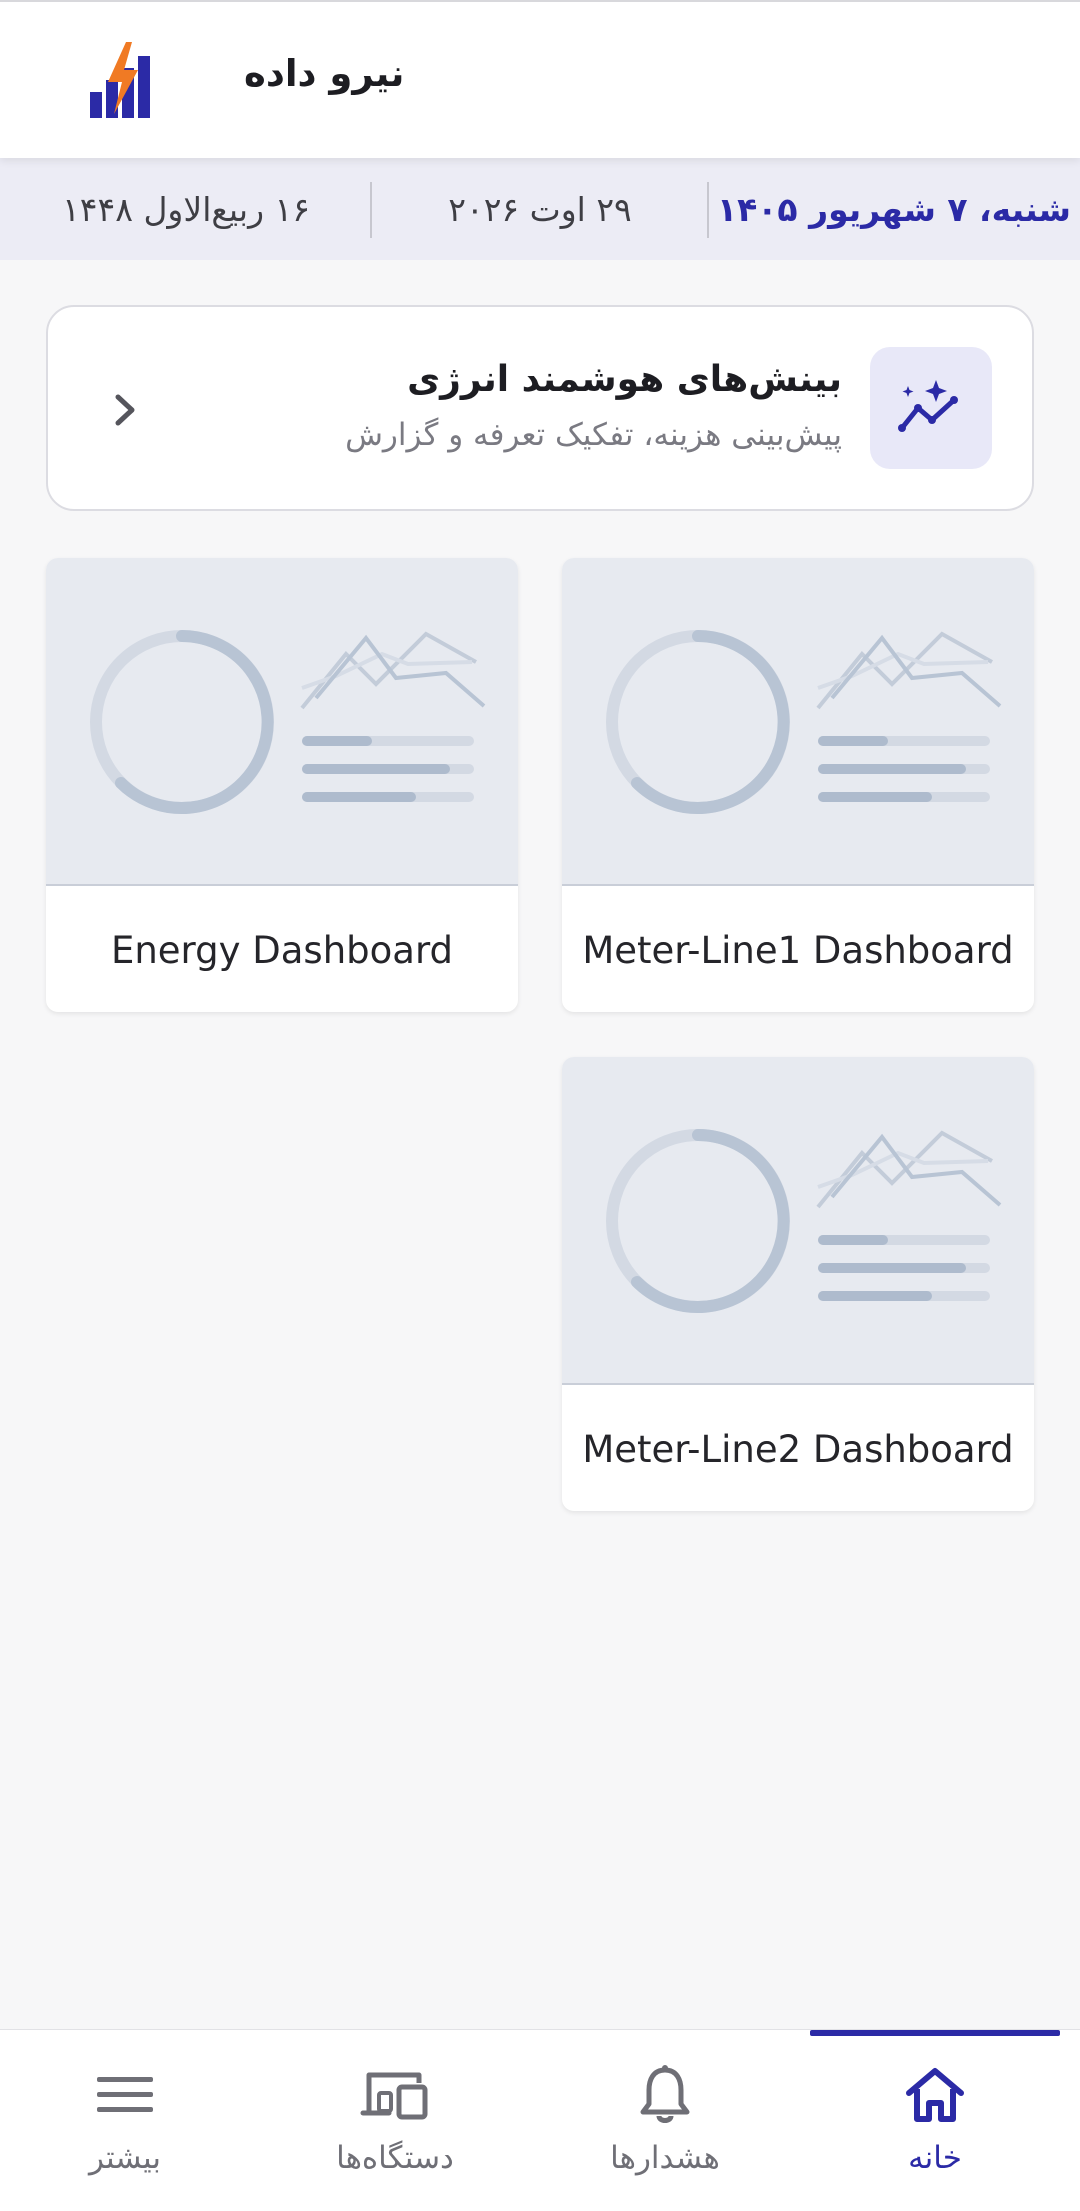  Describe the element at coordinates (593, 435) in the screenshot. I see `insights-subtitle: پیش‌بینی هزینه، تفکیک تعرفه و گزارش` at that location.